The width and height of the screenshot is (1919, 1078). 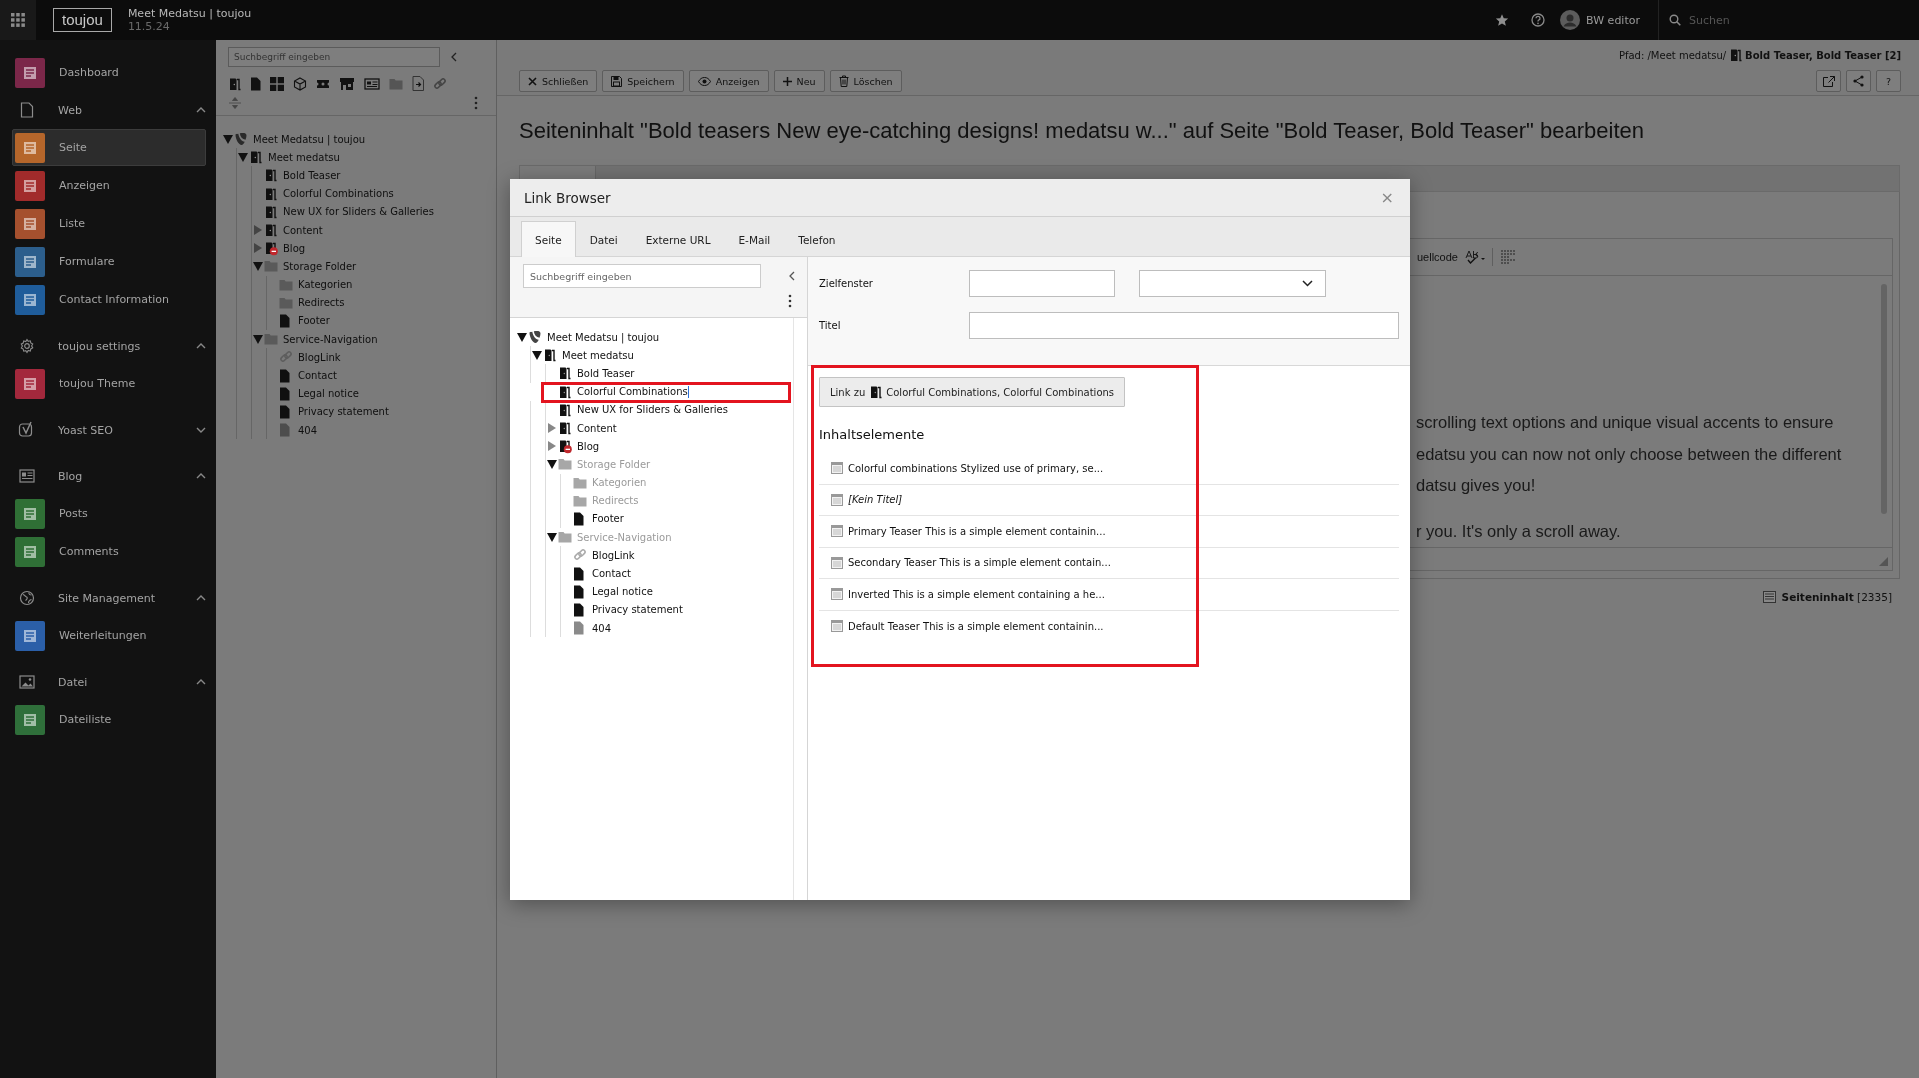 What do you see at coordinates (308, 430) in the screenshot?
I see `tree-item: 404` at bounding box center [308, 430].